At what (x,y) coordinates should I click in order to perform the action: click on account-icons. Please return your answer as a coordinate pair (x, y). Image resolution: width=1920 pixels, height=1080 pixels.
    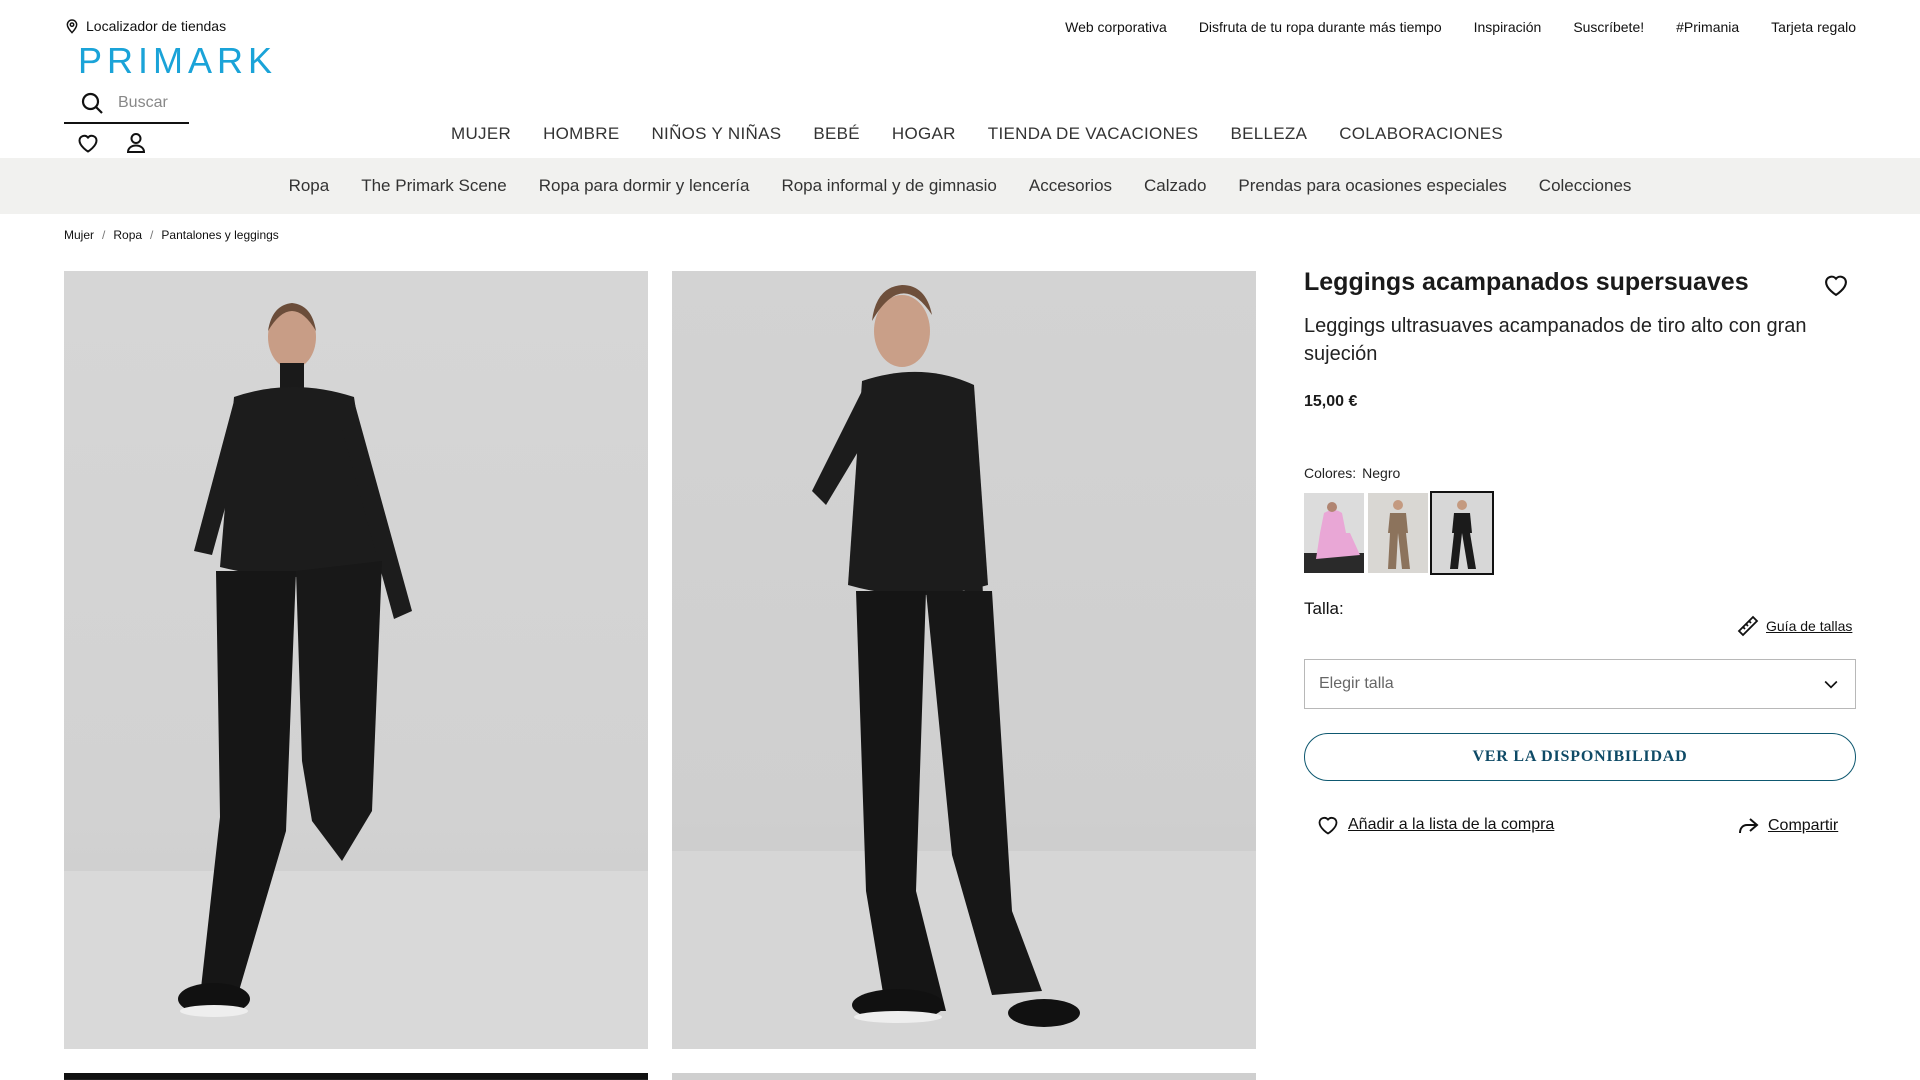
    Looking at the image, I should click on (112, 143).